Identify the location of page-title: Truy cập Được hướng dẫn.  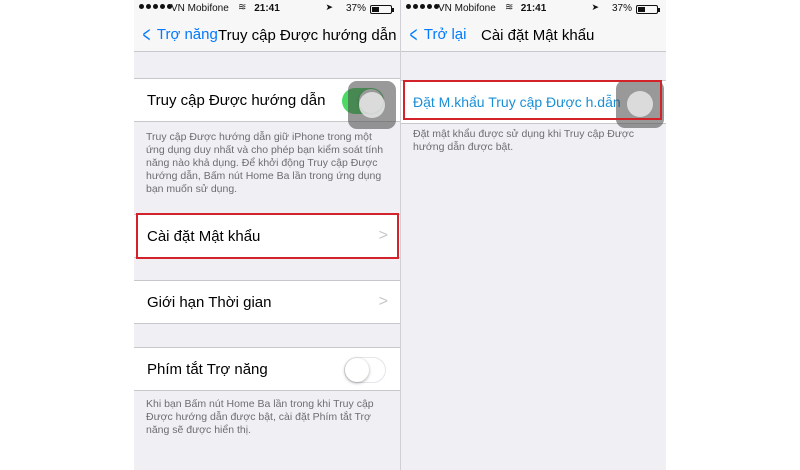
(307, 35).